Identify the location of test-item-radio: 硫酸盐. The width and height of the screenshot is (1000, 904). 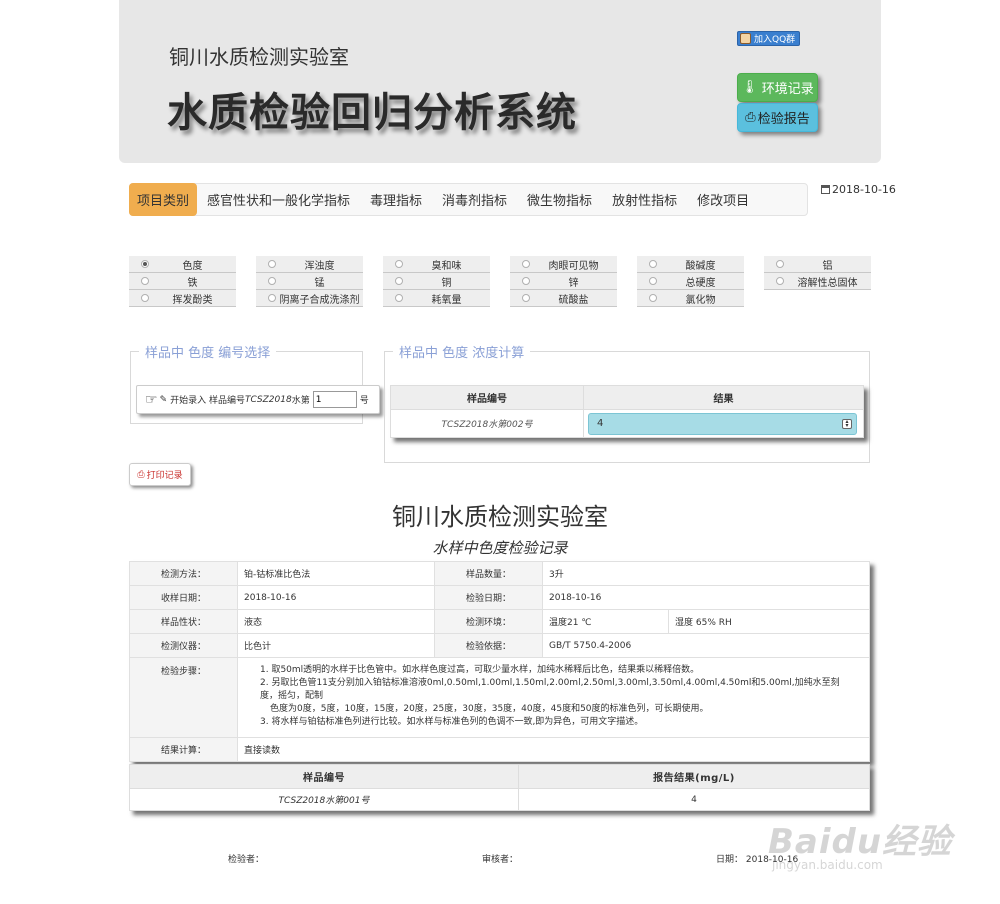
(563, 298).